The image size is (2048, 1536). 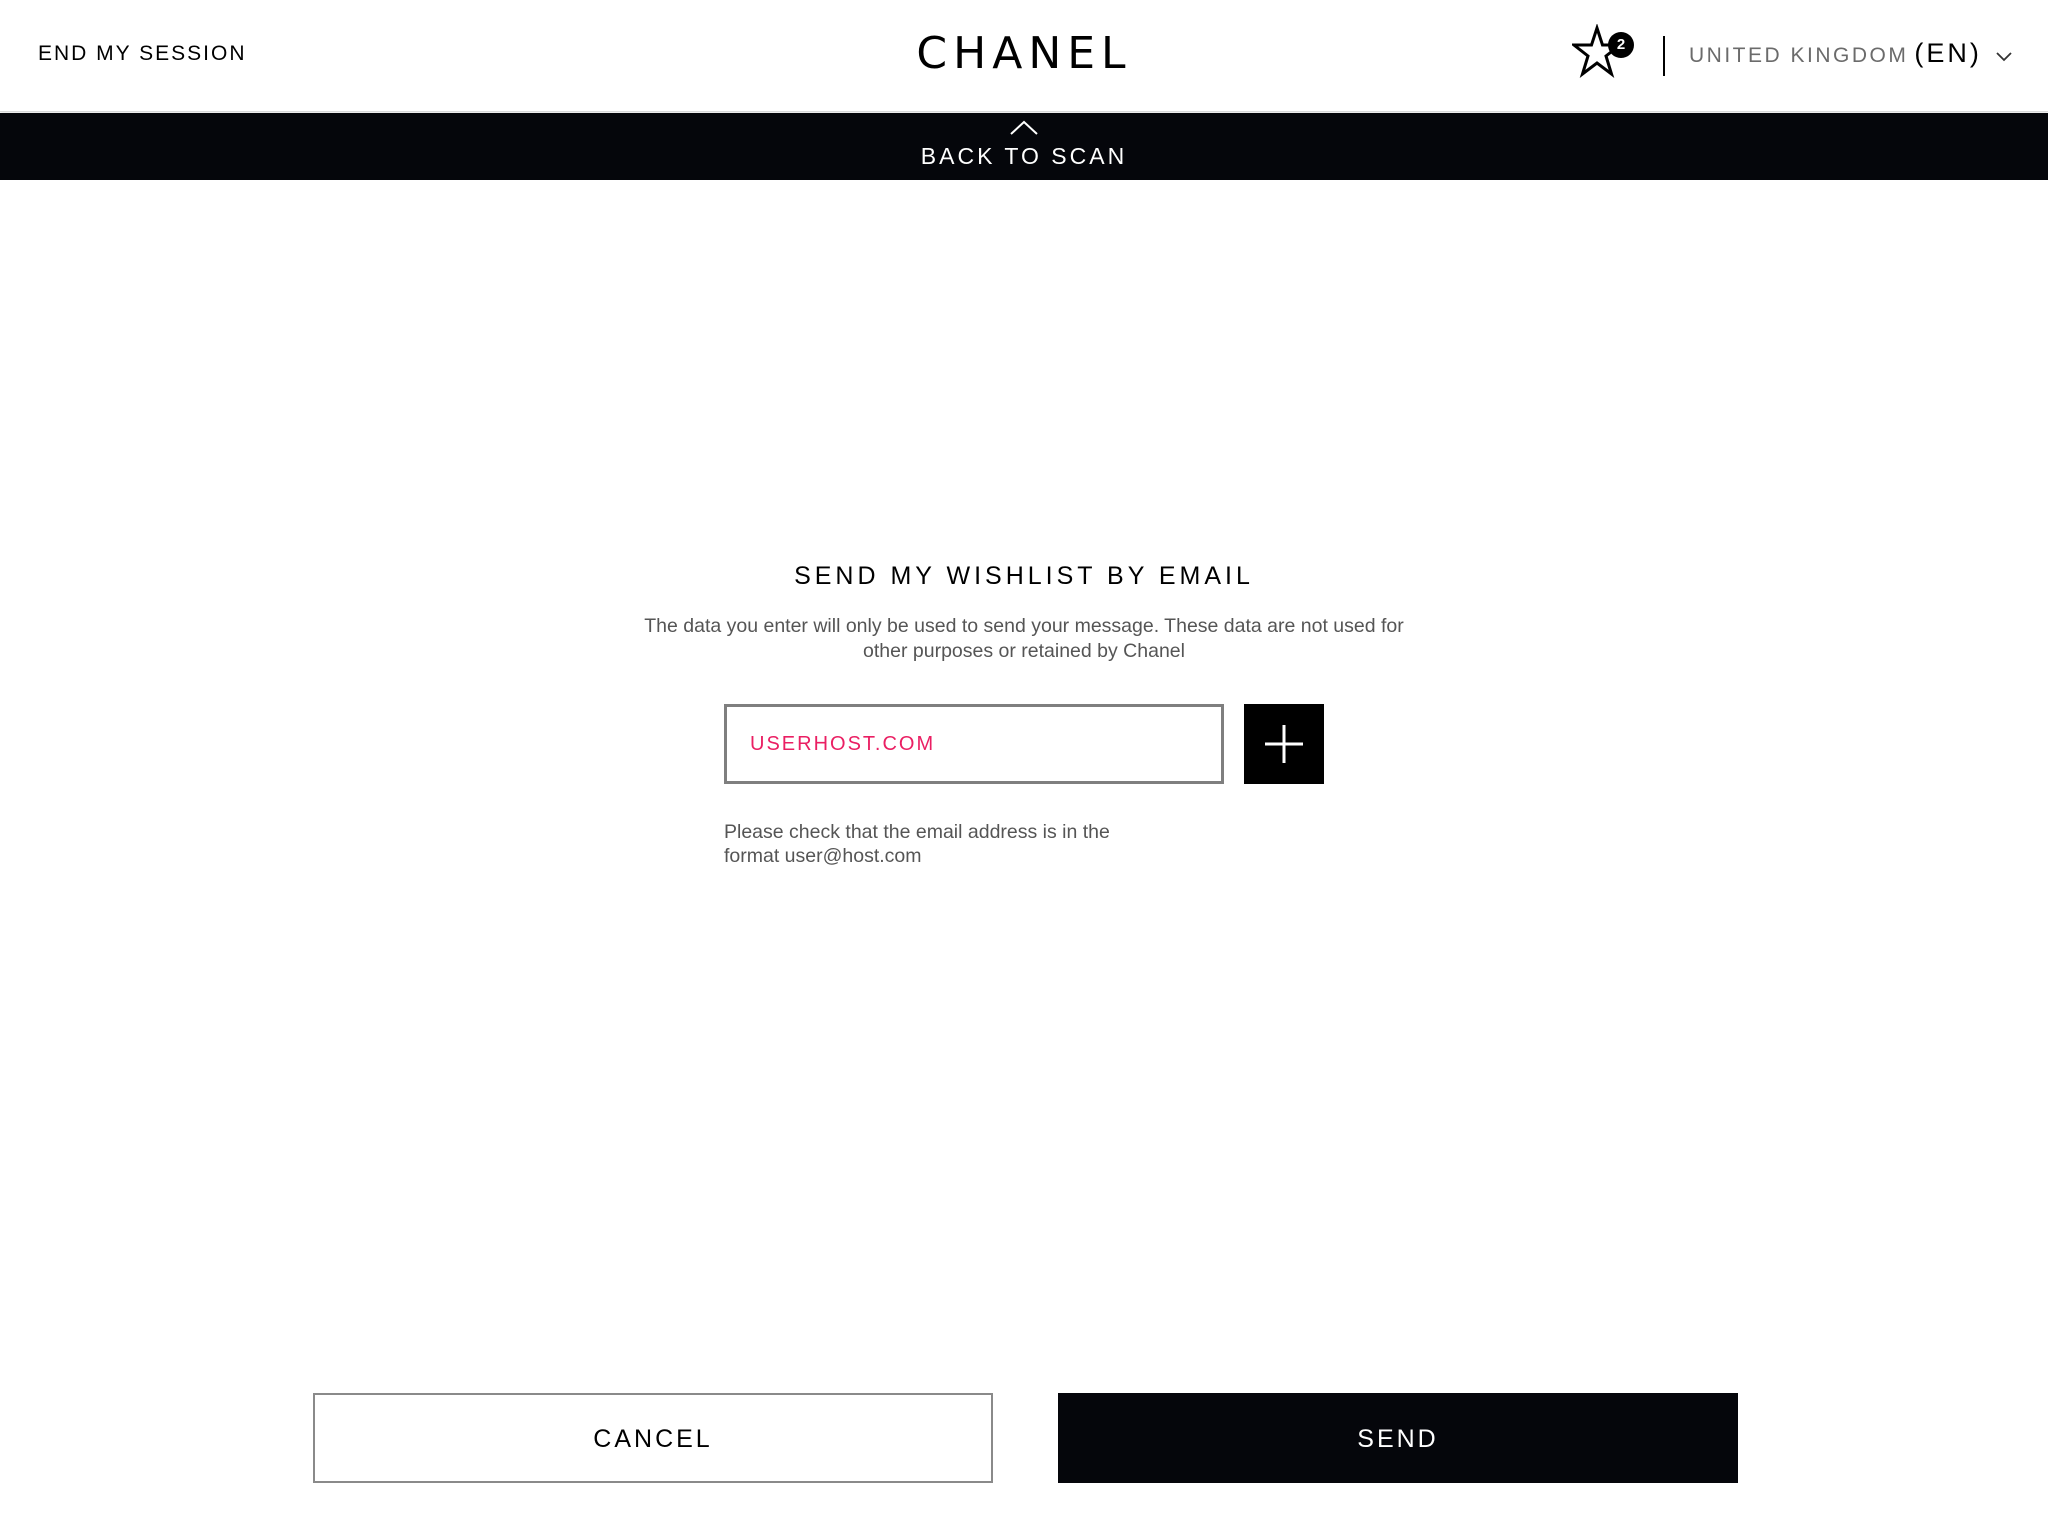 I want to click on back-to-scan-bar: BACK TO SCAN, so click(x=1024, y=146).